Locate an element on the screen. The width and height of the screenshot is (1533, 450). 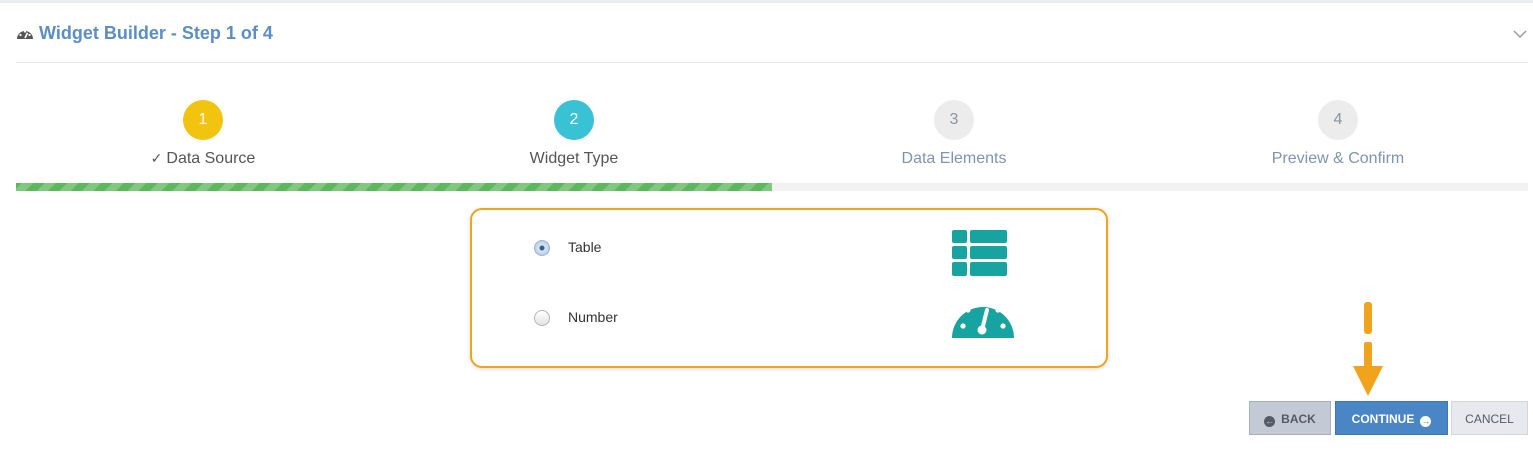
step-1-label-text: Data Source is located at coordinates (211, 158).